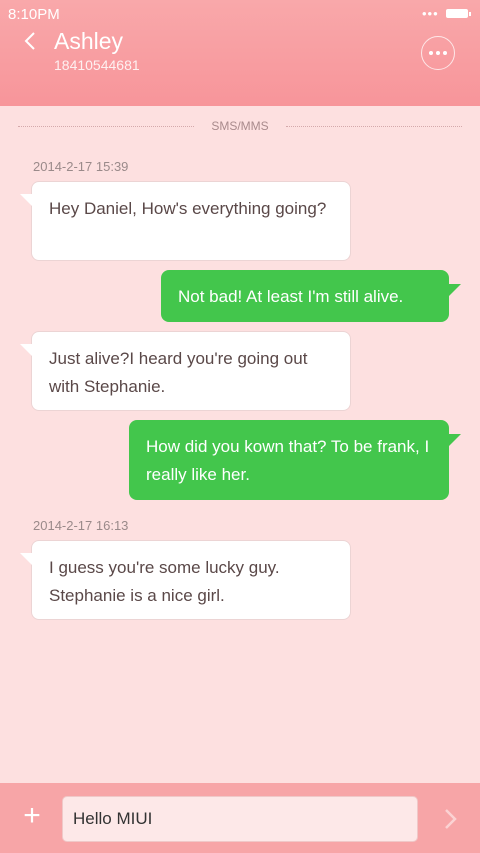 The image size is (480, 853). I want to click on separator-line-right, so click(374, 126).